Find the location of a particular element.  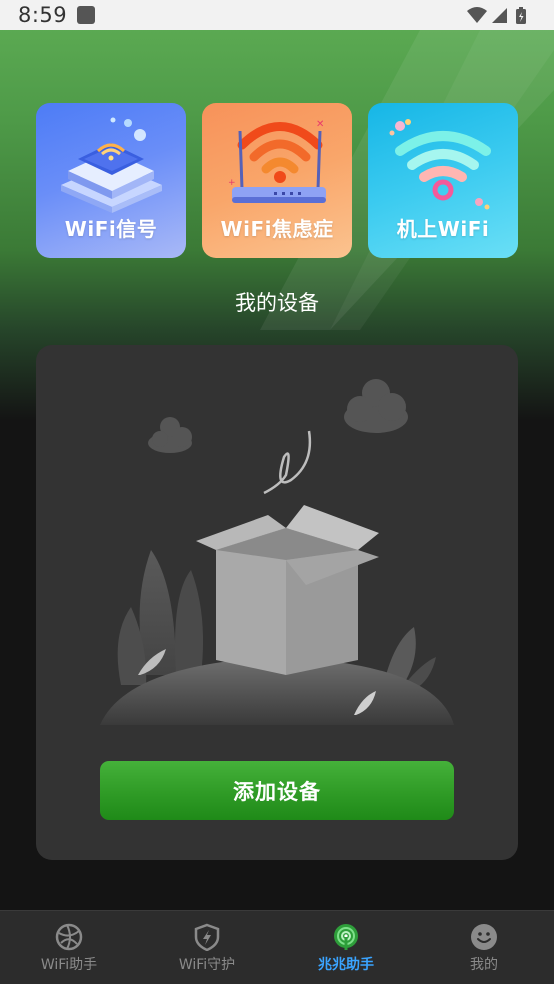

card-wifi-anxiety: ✕ + WiFi焦虑症 is located at coordinates (277, 180).